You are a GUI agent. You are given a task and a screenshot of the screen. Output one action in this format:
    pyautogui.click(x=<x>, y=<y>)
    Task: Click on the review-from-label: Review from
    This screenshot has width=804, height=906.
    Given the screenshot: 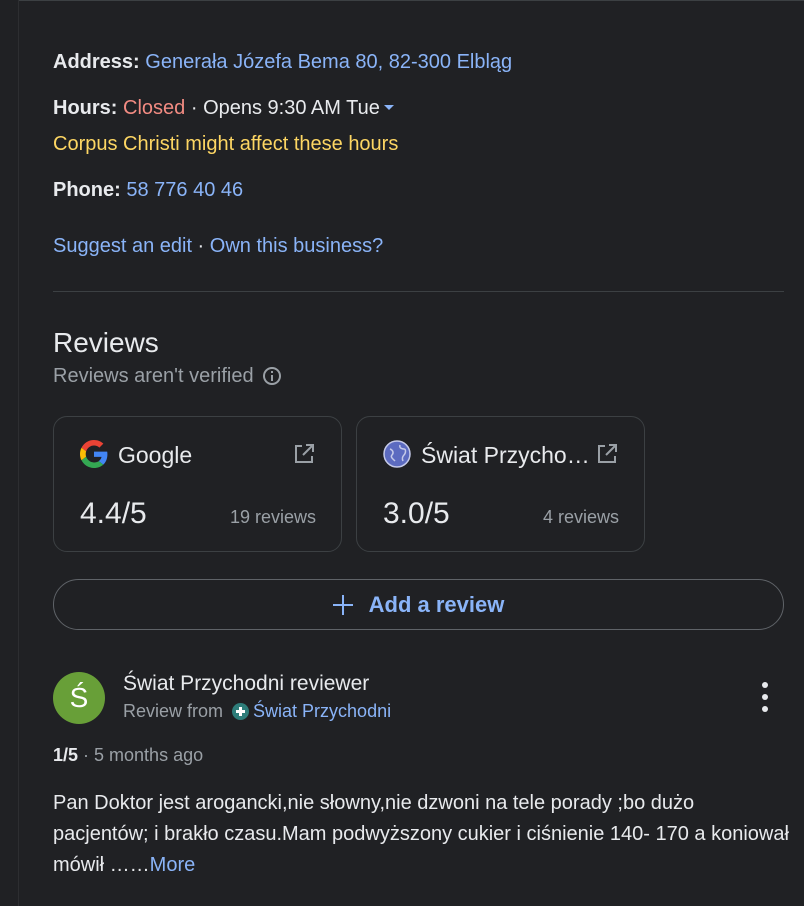 What is the action you would take?
    pyautogui.click(x=173, y=711)
    